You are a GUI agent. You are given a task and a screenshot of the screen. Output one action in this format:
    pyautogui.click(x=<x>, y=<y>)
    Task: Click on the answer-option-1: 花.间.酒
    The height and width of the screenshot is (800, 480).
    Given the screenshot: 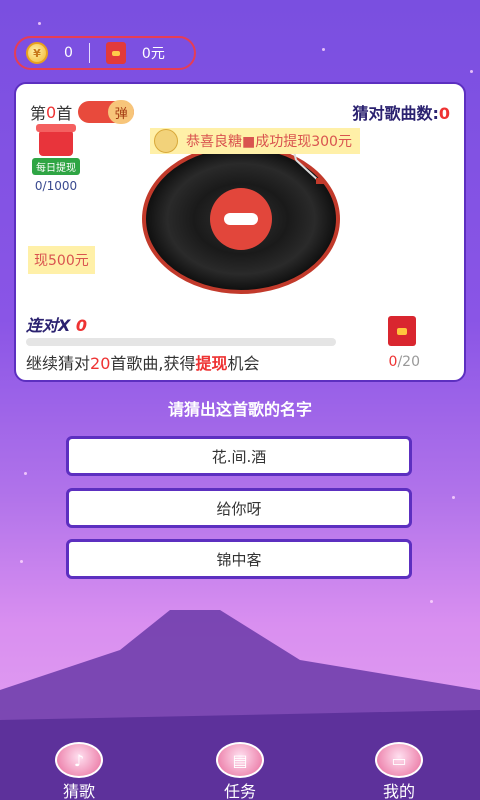 What is the action you would take?
    pyautogui.click(x=239, y=456)
    